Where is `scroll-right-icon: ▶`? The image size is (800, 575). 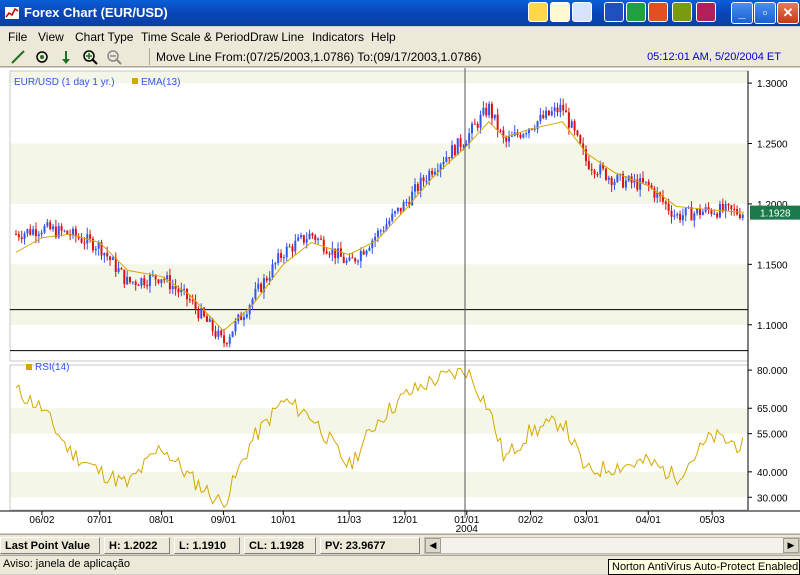 scroll-right-icon: ▶ is located at coordinates (791, 545).